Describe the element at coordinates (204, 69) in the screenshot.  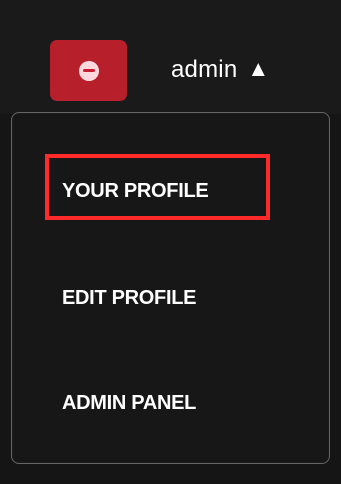
I see `username-label: admin` at that location.